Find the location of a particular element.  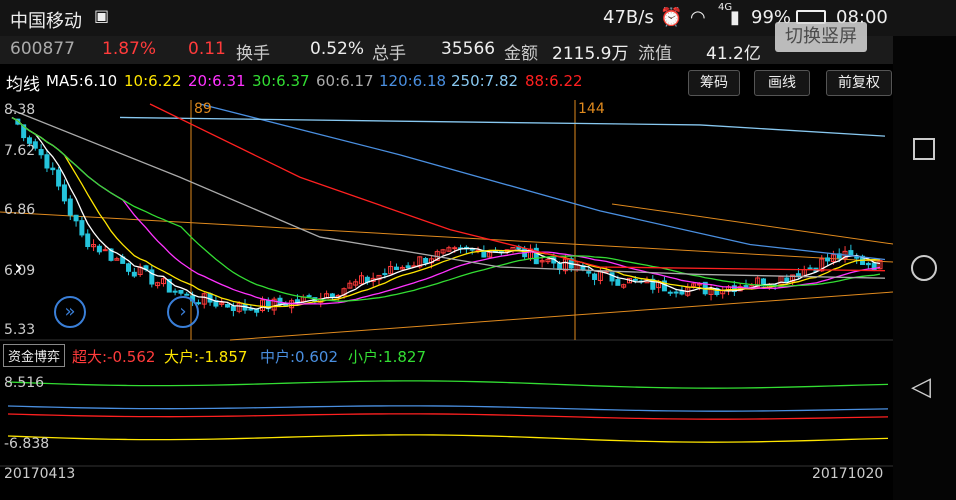

fund-title: 资金博弈 is located at coordinates (34, 355).